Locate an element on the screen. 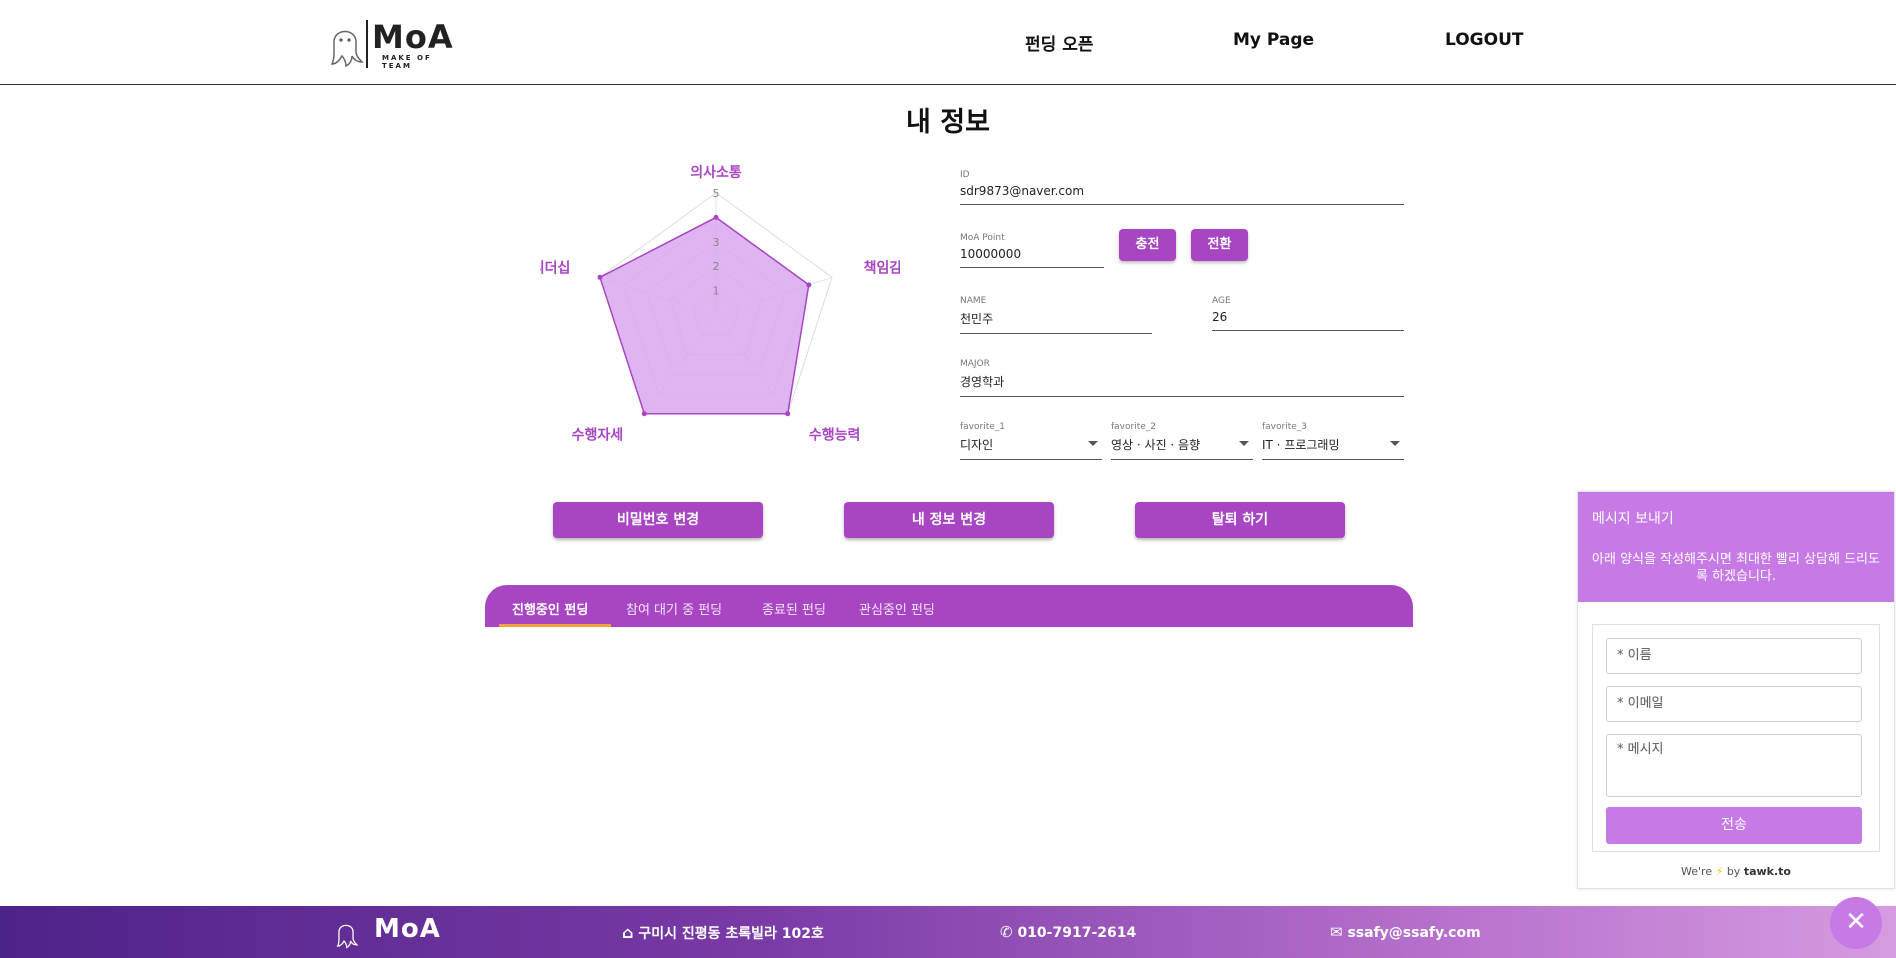  ability-radar-chart: 1 2 3 5 의사소통책임감수행능력 수행자세 리더십 is located at coordinates (720, 303).